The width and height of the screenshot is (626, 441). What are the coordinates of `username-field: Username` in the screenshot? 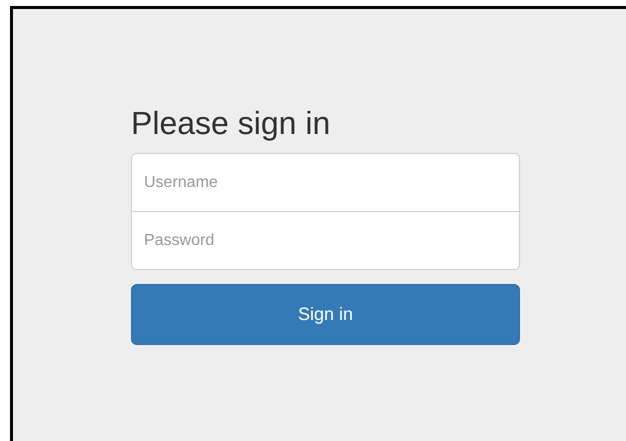 It's located at (325, 182).